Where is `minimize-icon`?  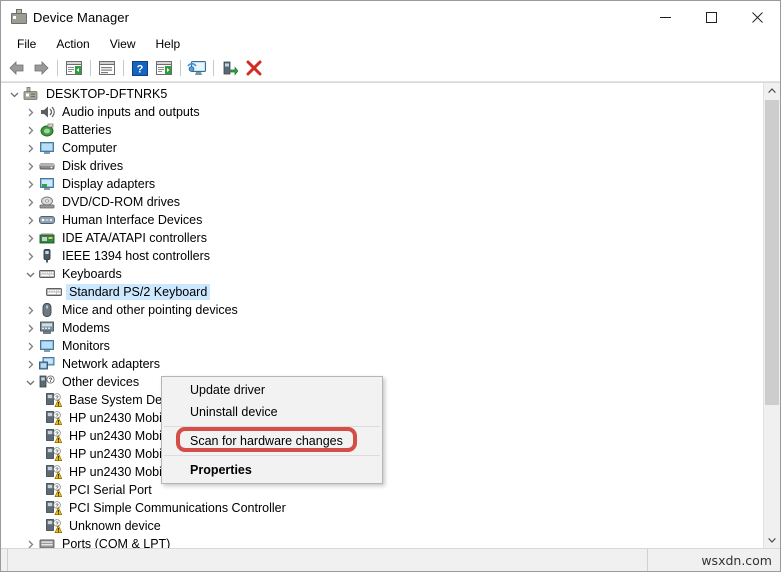 minimize-icon is located at coordinates (665, 17).